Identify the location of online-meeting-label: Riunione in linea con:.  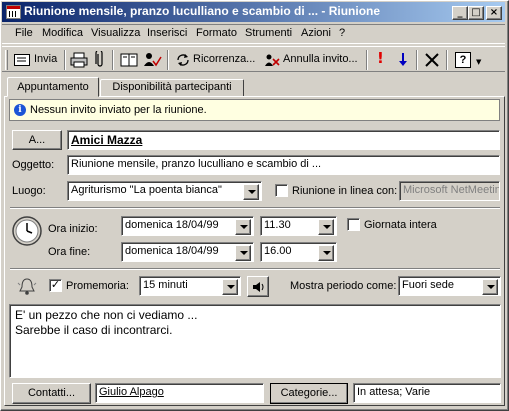
(345, 191).